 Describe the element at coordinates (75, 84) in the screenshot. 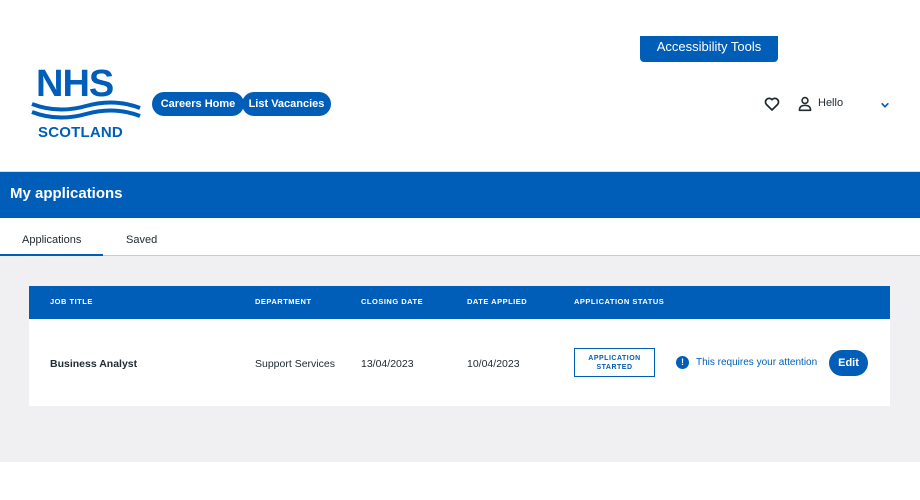

I see `logo-nhs-text: NHS` at that location.